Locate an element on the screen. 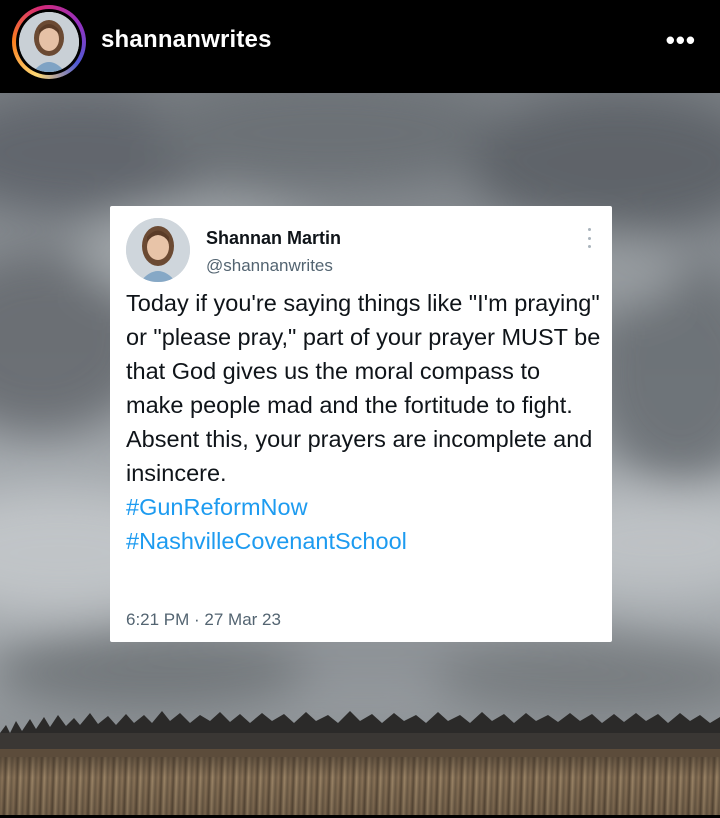 This screenshot has height=818, width=720. tweet-avatar is located at coordinates (158, 250).